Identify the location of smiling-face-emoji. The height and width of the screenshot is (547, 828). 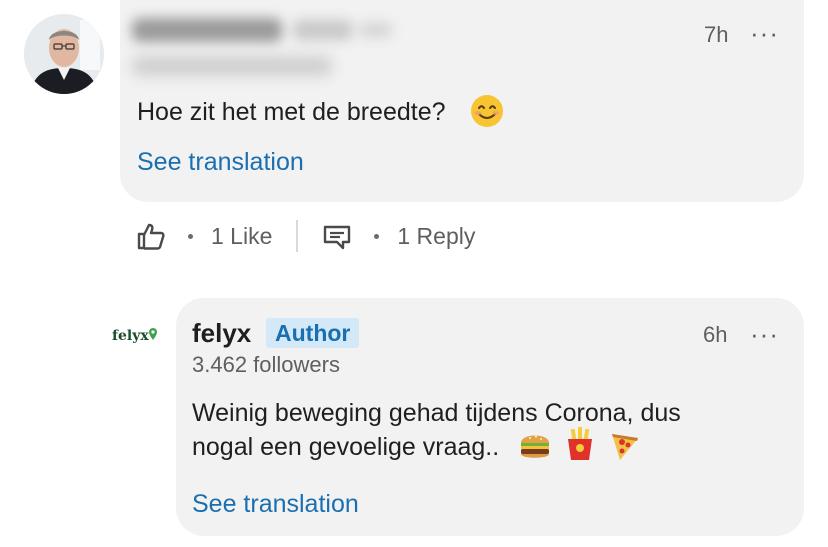
(487, 111).